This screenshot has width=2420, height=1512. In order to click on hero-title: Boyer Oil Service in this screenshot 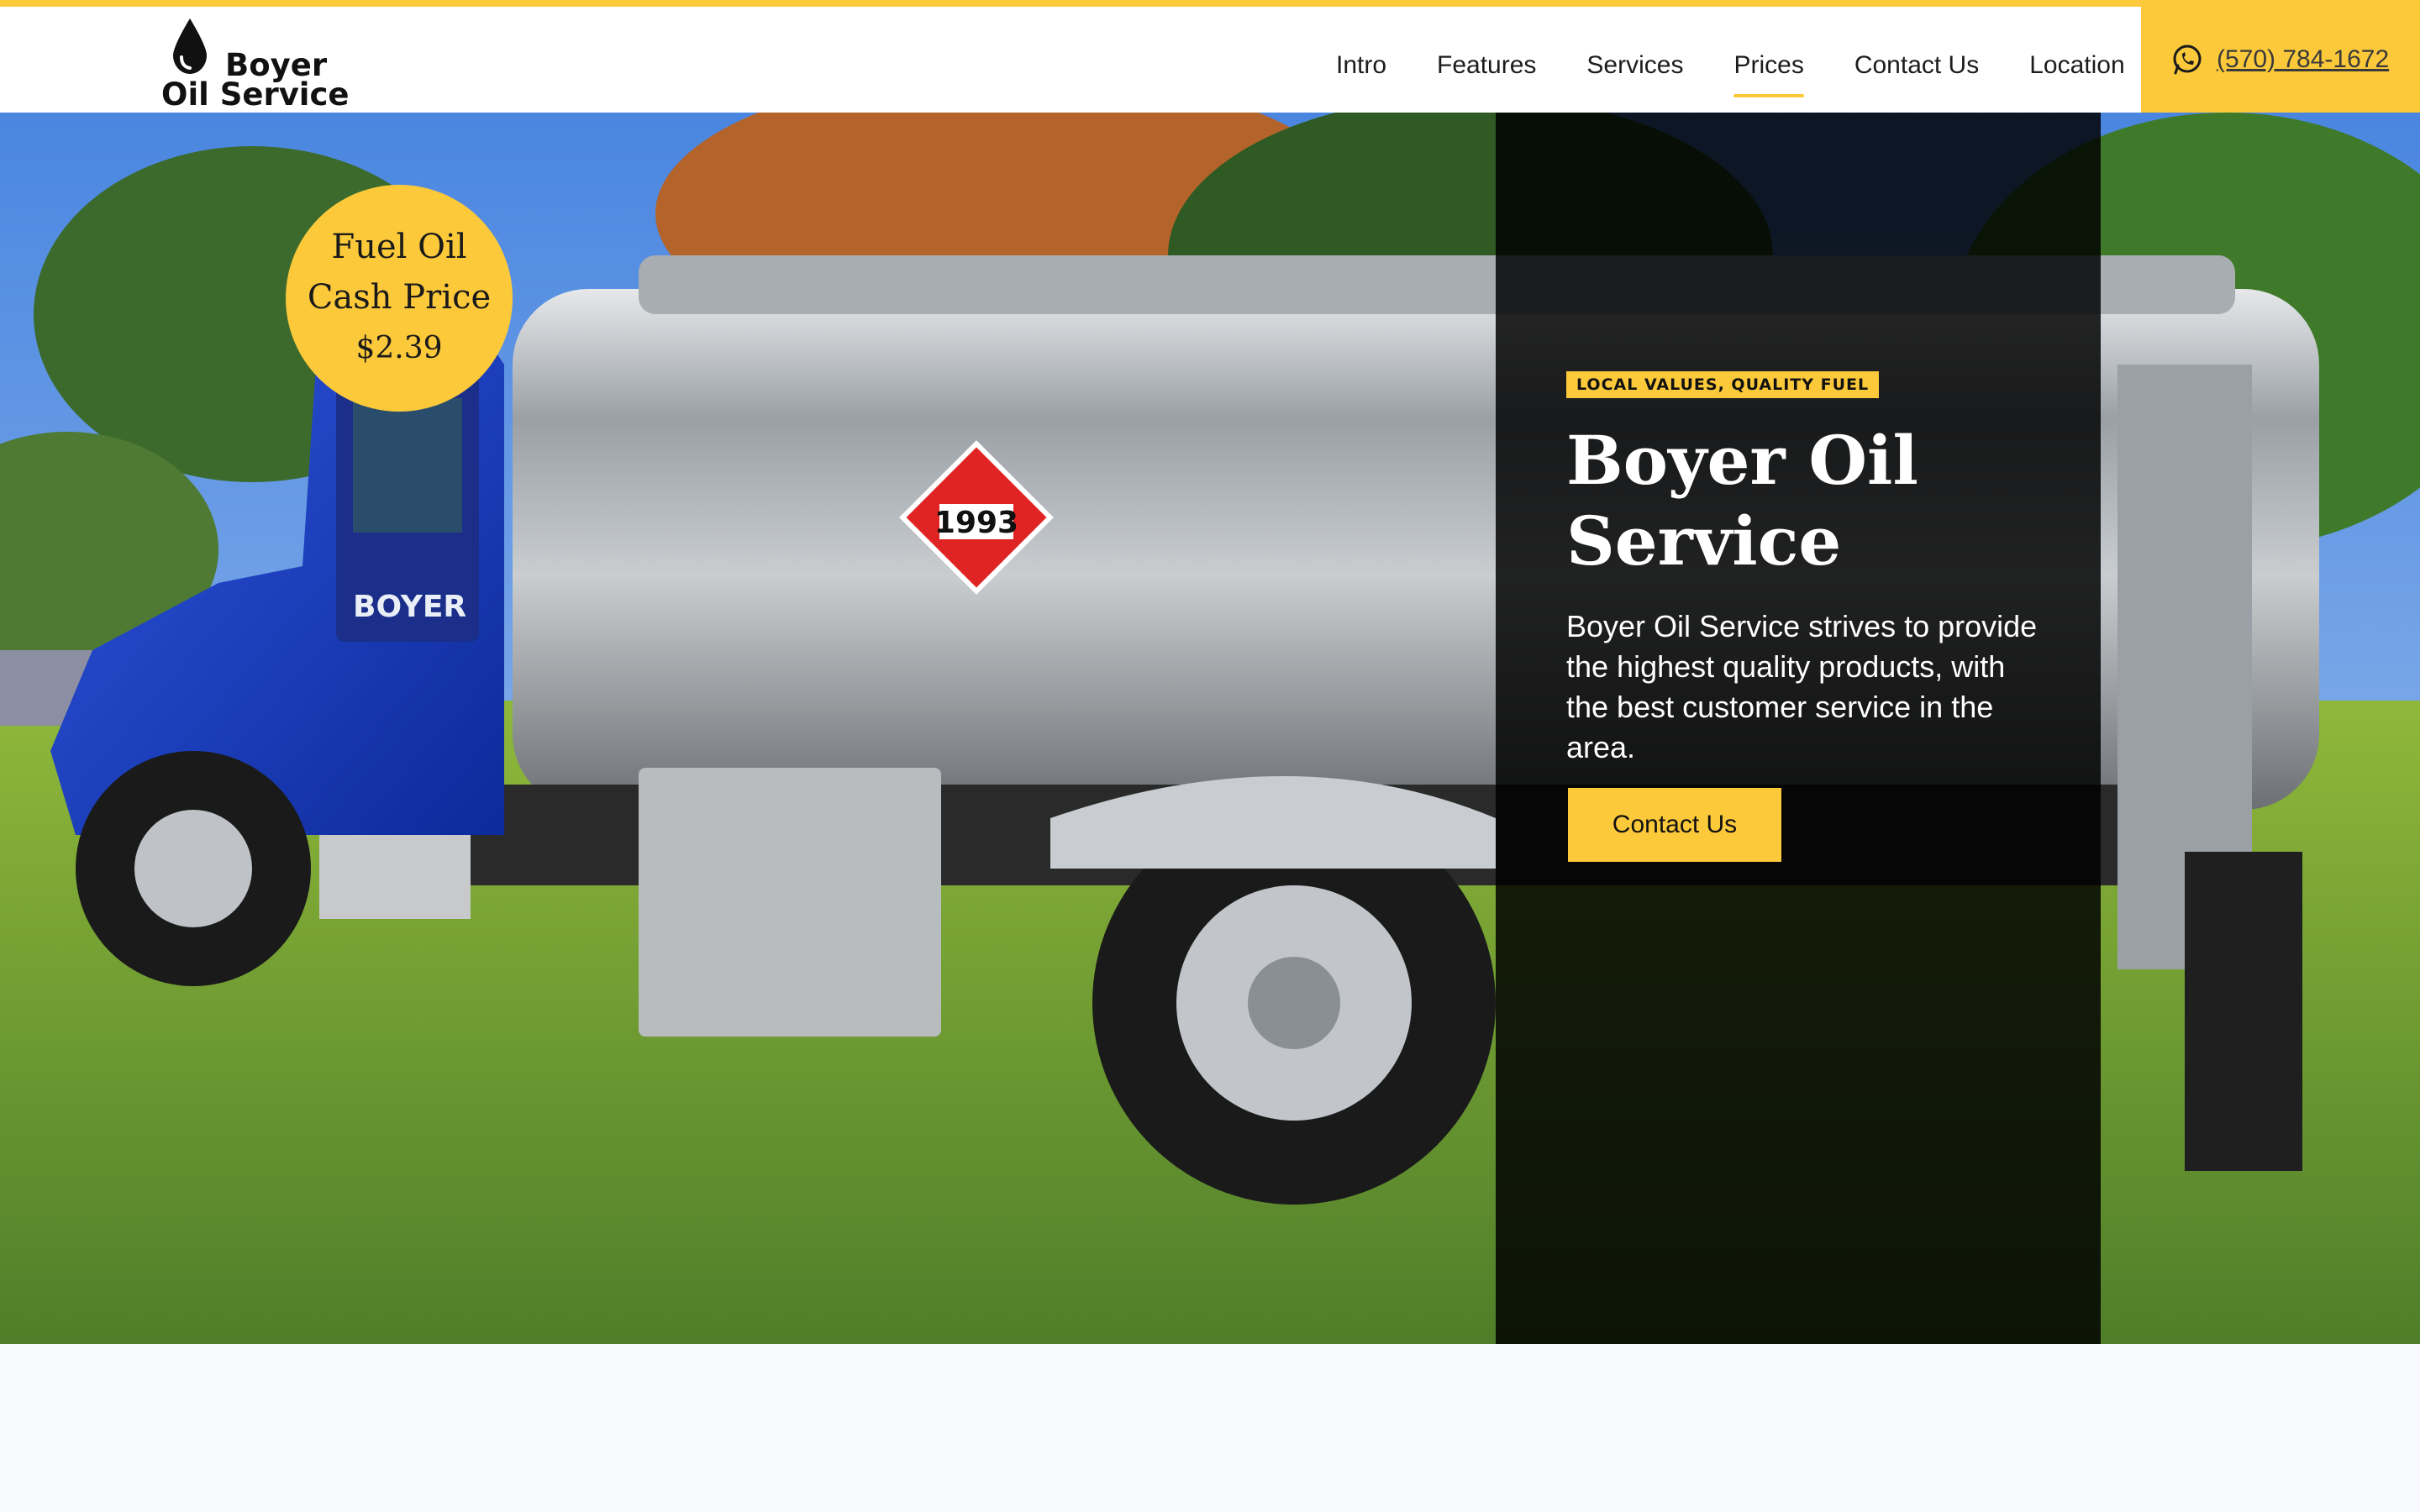, I will do `click(1742, 500)`.